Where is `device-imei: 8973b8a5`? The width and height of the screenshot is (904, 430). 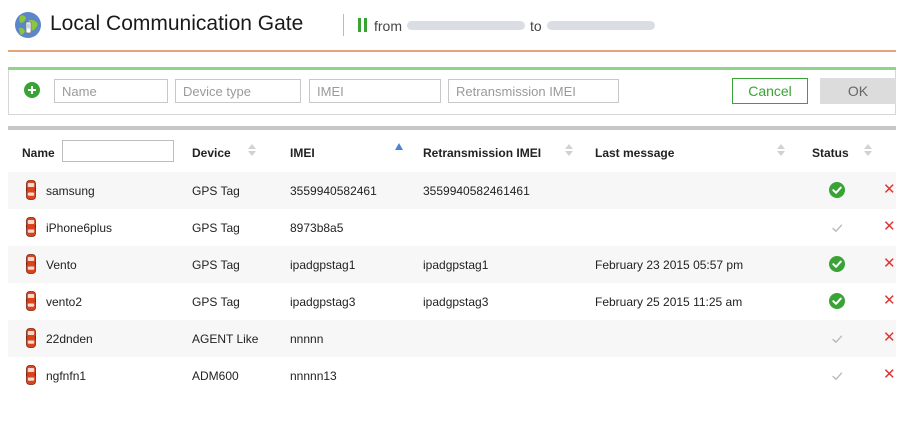
device-imei: 8973b8a5 is located at coordinates (317, 228).